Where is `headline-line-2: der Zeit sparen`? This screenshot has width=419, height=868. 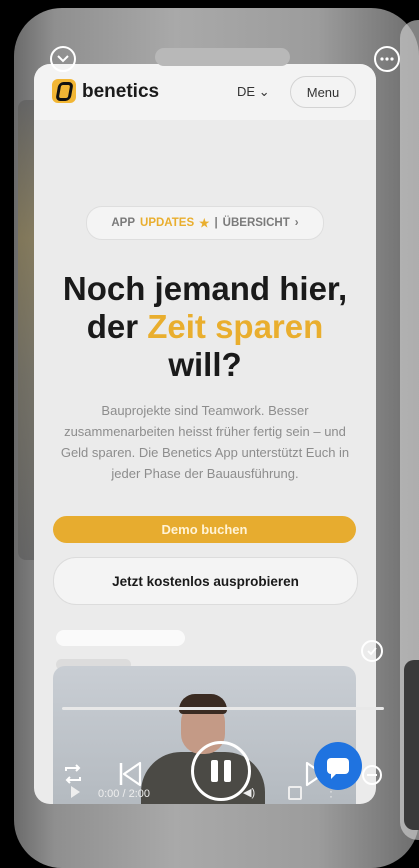
headline-line-2: der Zeit sparen is located at coordinates (205, 327).